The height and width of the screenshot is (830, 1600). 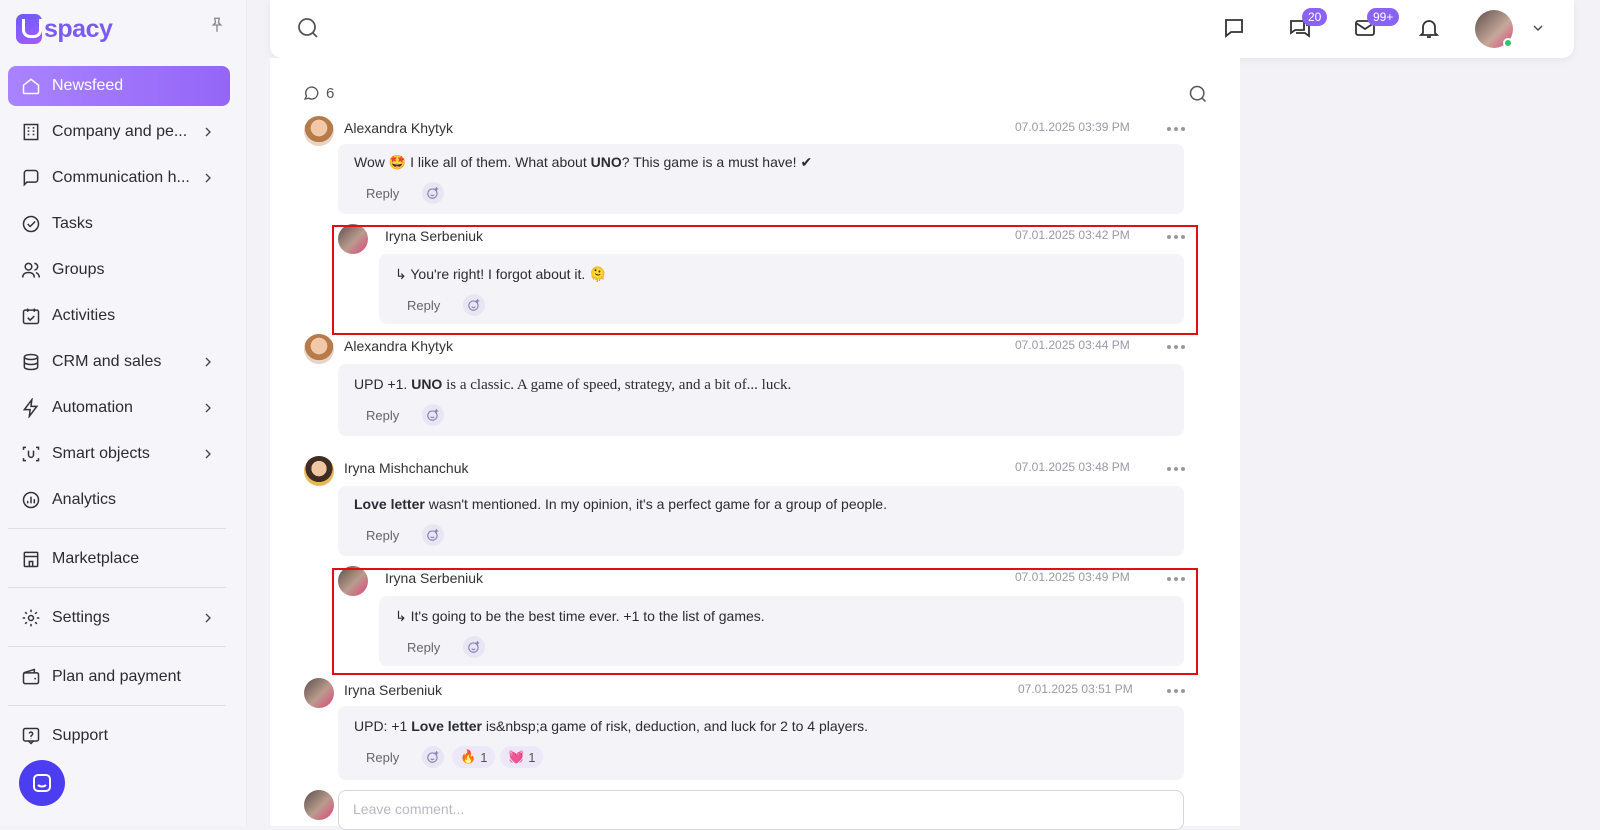 I want to click on support-chat-button, so click(x=42, y=783).